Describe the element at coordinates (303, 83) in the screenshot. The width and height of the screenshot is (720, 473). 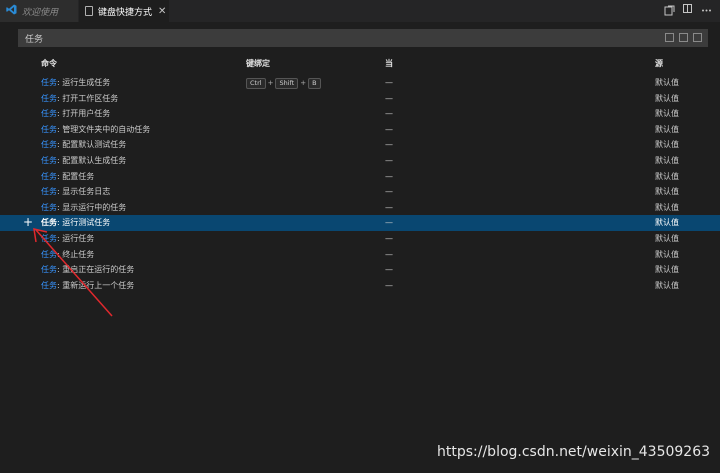
I see `key-plus: +` at that location.